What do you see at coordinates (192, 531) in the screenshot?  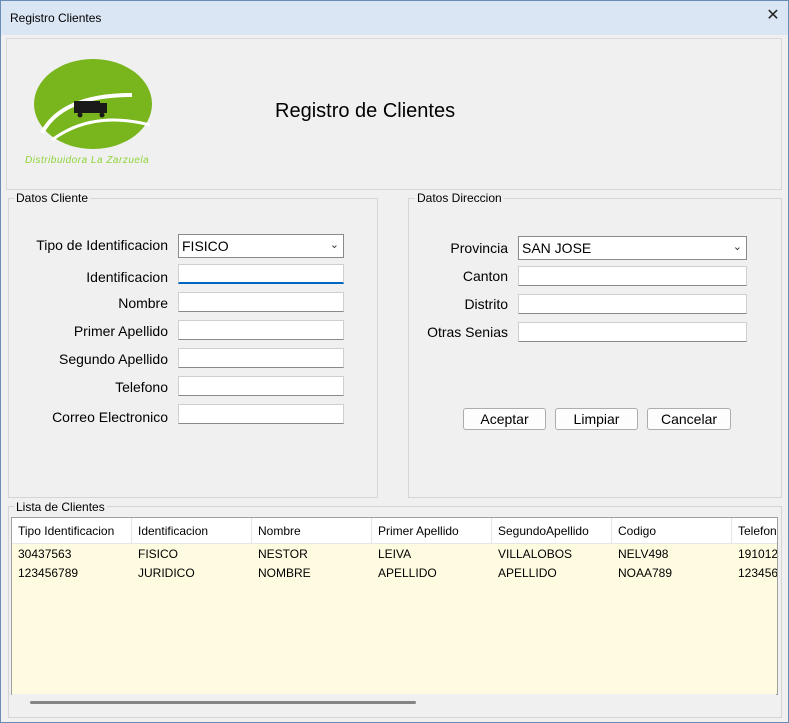 I see `column-header: Identificacion` at bounding box center [192, 531].